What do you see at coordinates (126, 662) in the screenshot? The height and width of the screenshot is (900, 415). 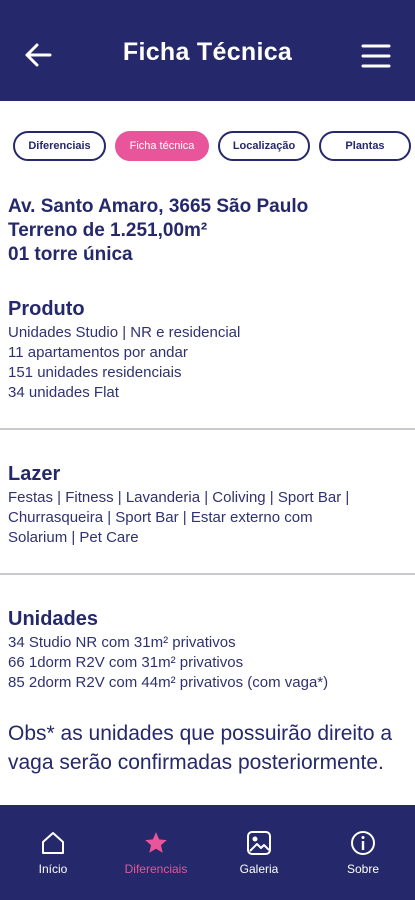 I see `list-item: 66 1dorm R2V com 31m² privativos` at bounding box center [126, 662].